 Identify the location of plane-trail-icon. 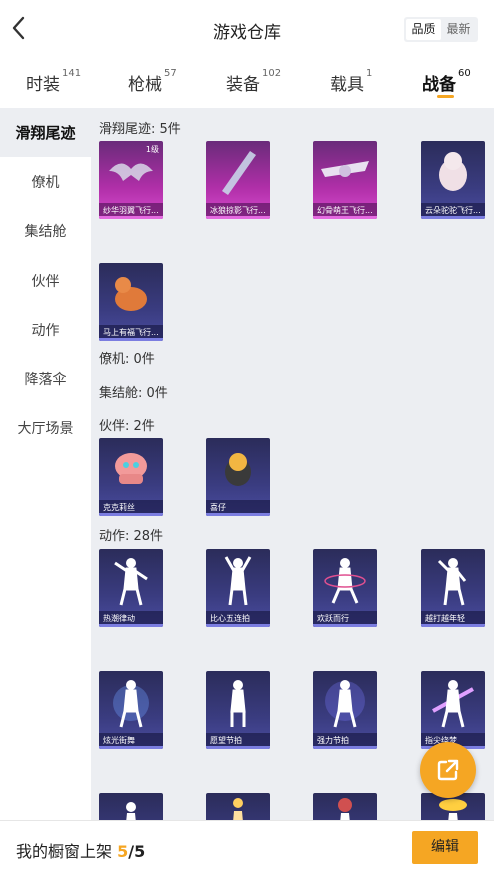
(345, 169).